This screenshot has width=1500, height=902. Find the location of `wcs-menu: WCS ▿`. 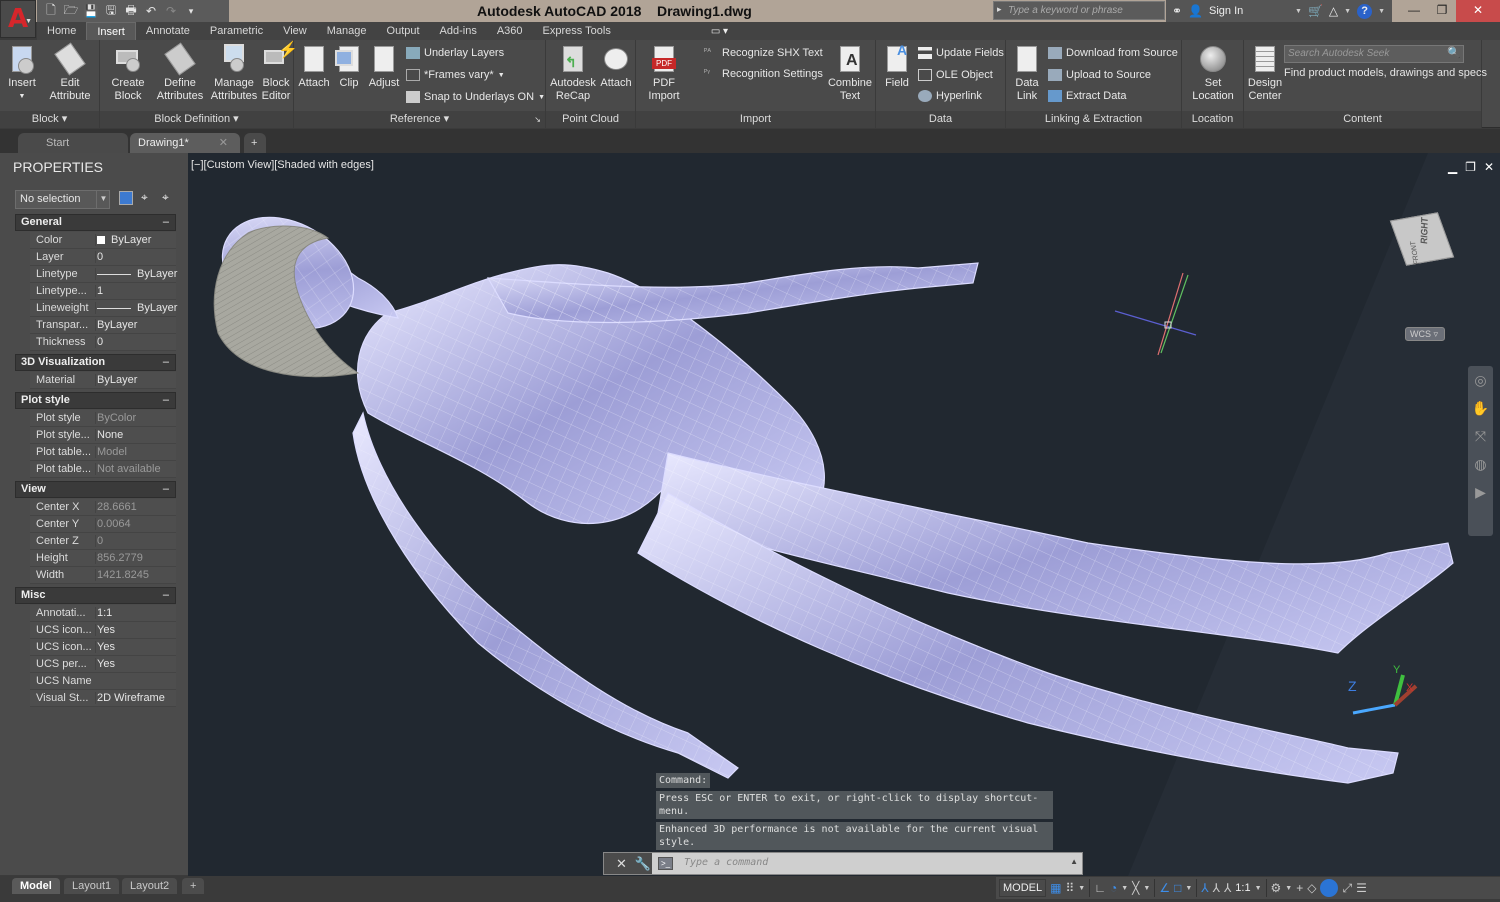

wcs-menu: WCS ▿ is located at coordinates (1425, 334).